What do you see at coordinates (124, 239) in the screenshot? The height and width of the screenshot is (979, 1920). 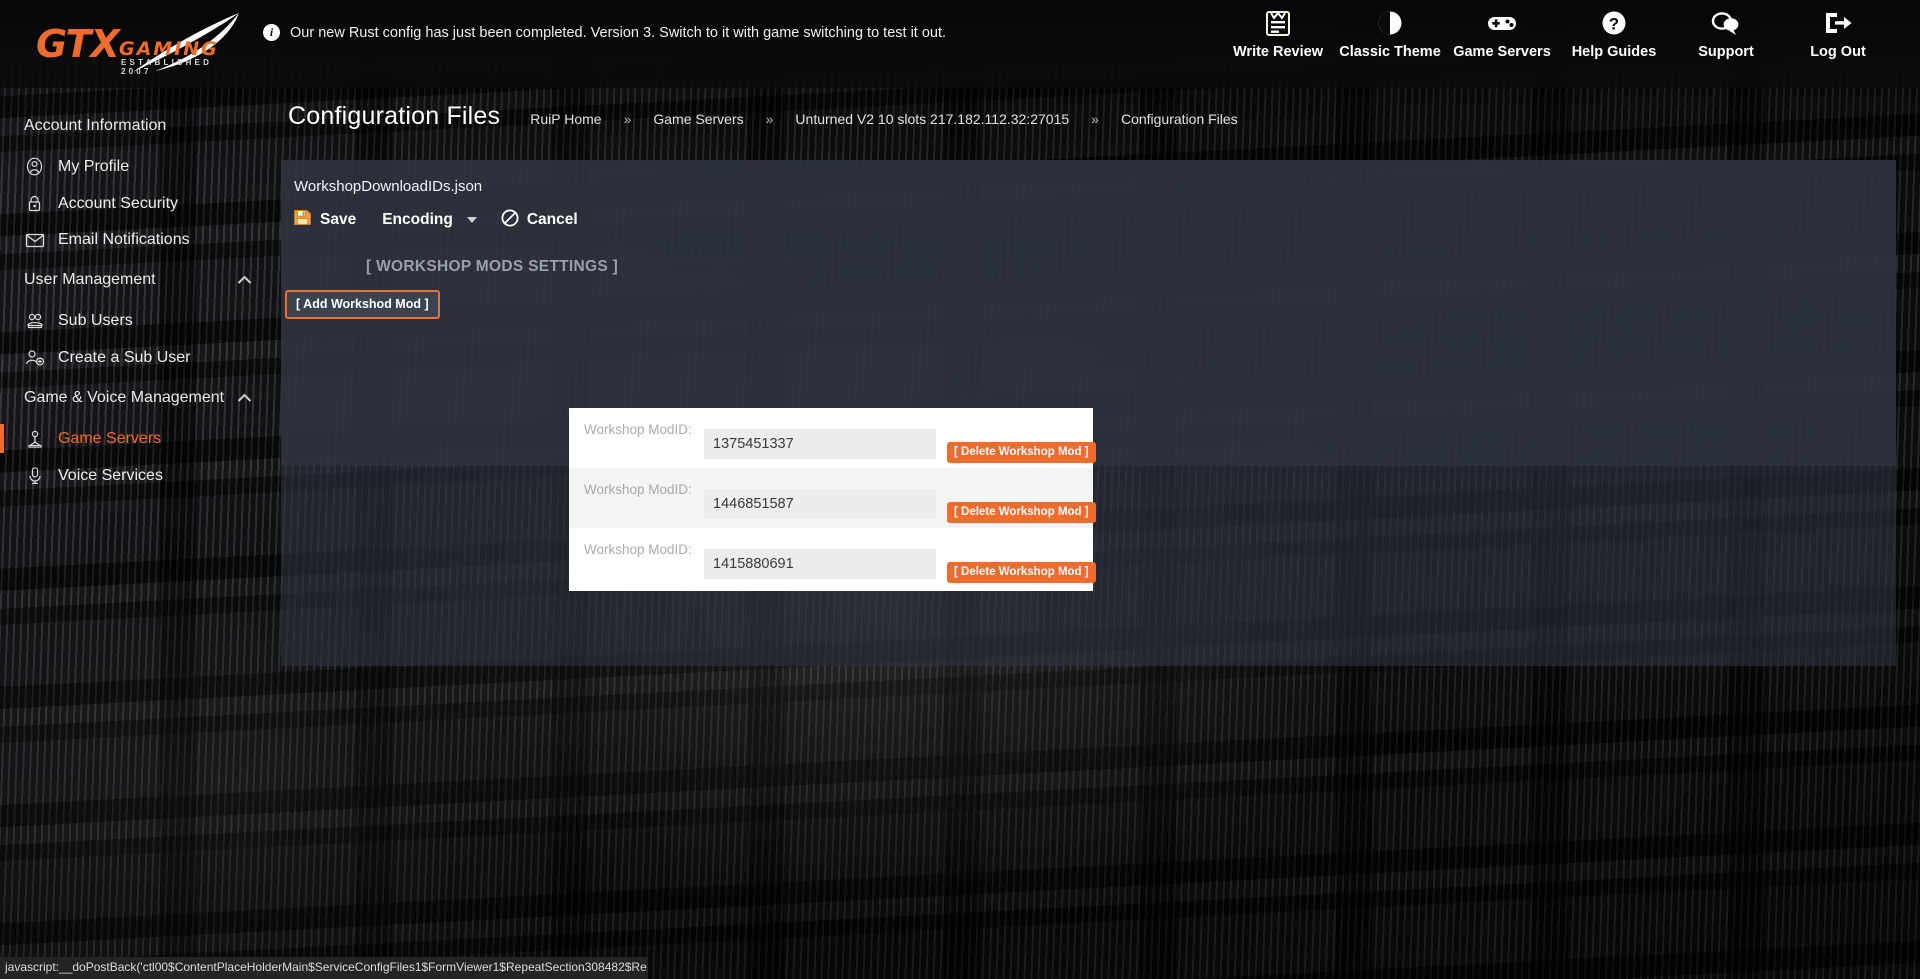 I see `sidebar-item-label: Email Notifications` at bounding box center [124, 239].